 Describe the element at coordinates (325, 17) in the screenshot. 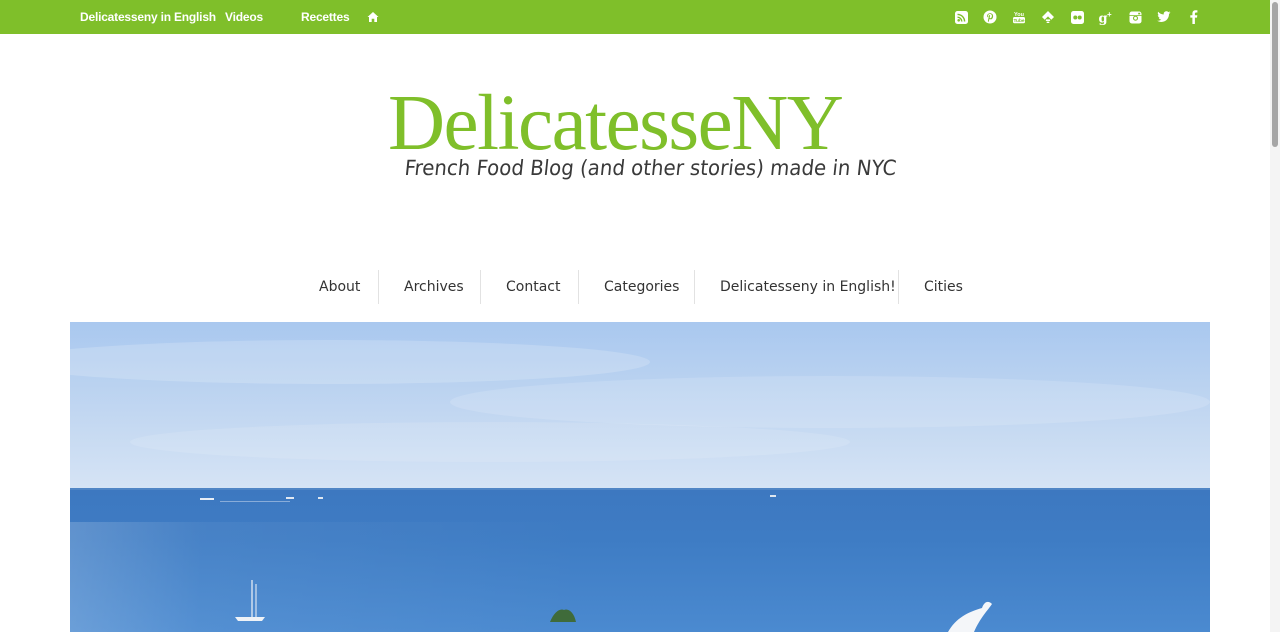

I see `top-nav-recettes-link: Recettes` at that location.